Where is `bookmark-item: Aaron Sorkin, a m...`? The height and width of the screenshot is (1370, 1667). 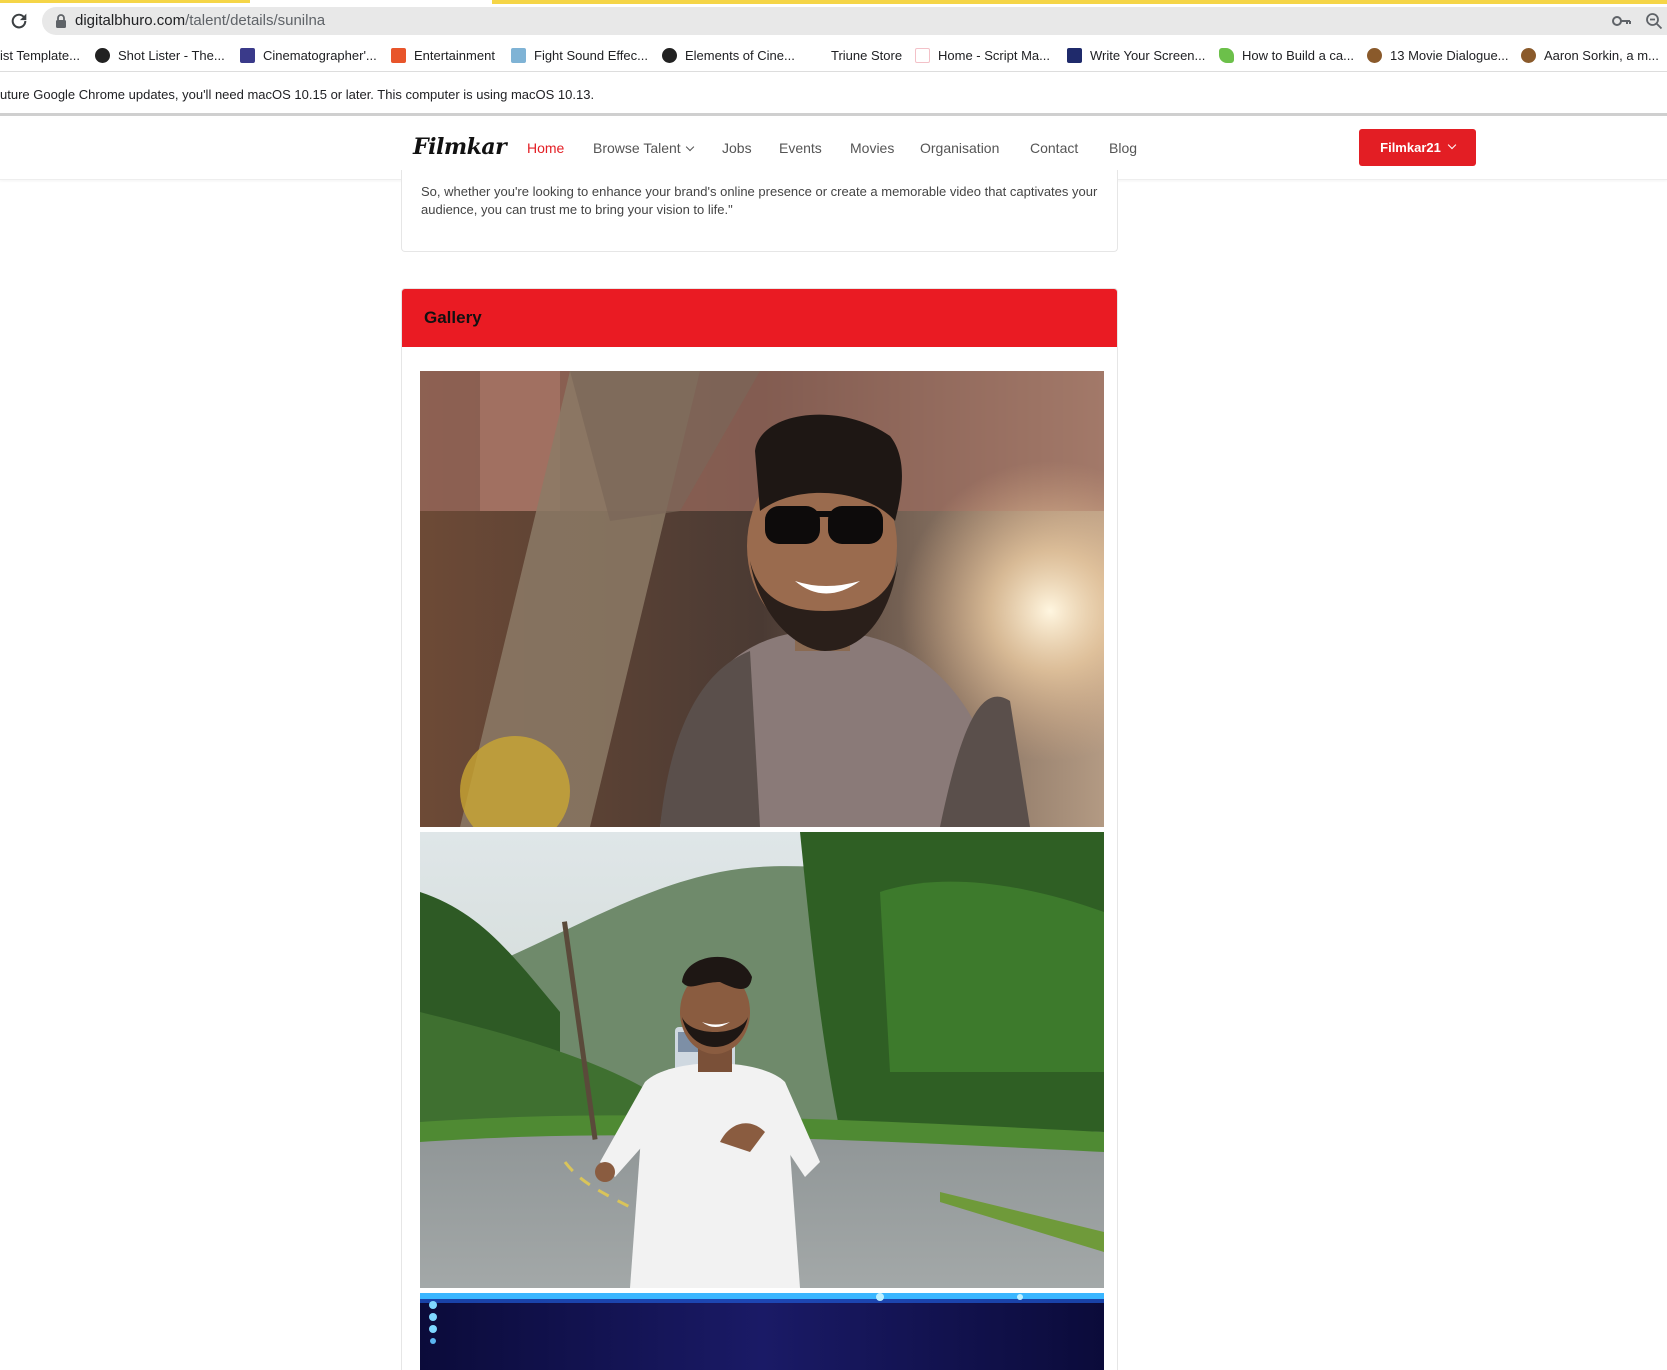
bookmark-item: Aaron Sorkin, a m... is located at coordinates (1590, 55).